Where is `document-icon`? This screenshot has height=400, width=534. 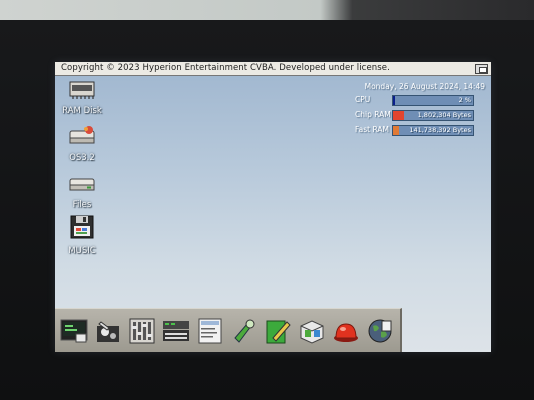
document-icon is located at coordinates (210, 331).